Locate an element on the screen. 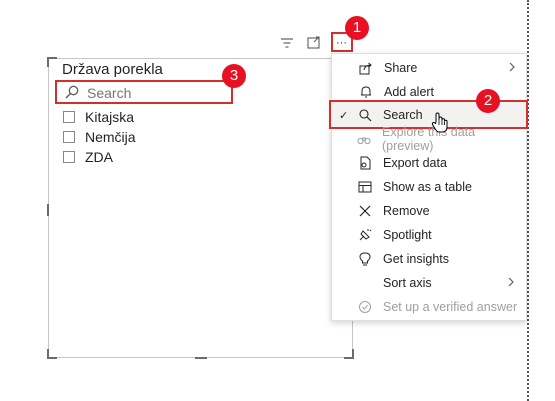 Image resolution: width=555 pixels, height=401 pixels. export-icon is located at coordinates (365, 163).